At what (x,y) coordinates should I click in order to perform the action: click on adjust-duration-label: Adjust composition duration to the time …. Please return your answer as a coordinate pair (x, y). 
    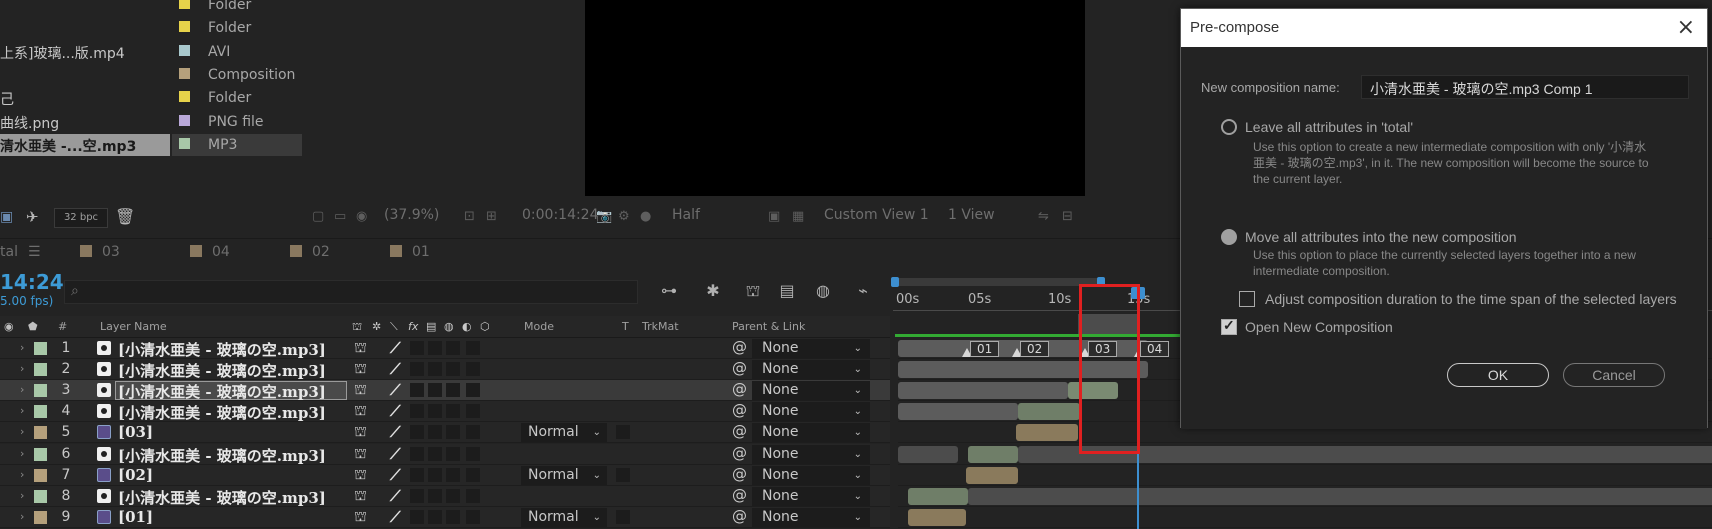
    Looking at the image, I should click on (1471, 299).